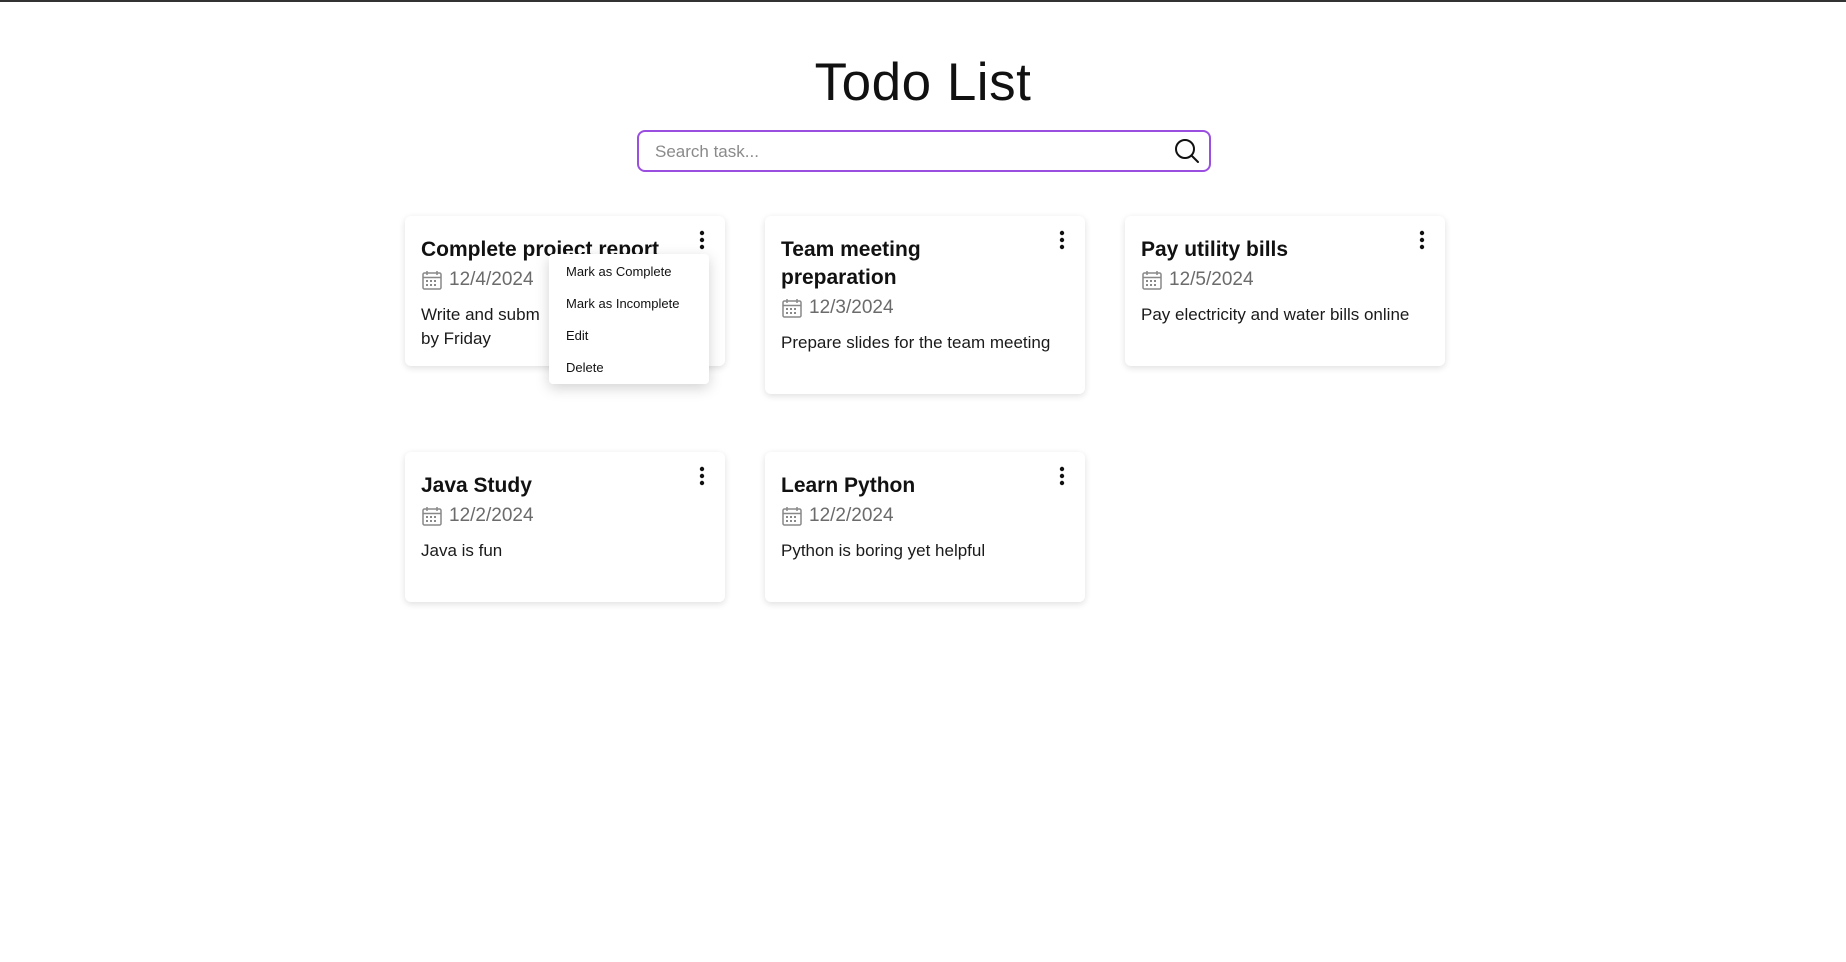 This screenshot has height=962, width=1846. What do you see at coordinates (577, 335) in the screenshot?
I see `menu-item-edit: Edit` at bounding box center [577, 335].